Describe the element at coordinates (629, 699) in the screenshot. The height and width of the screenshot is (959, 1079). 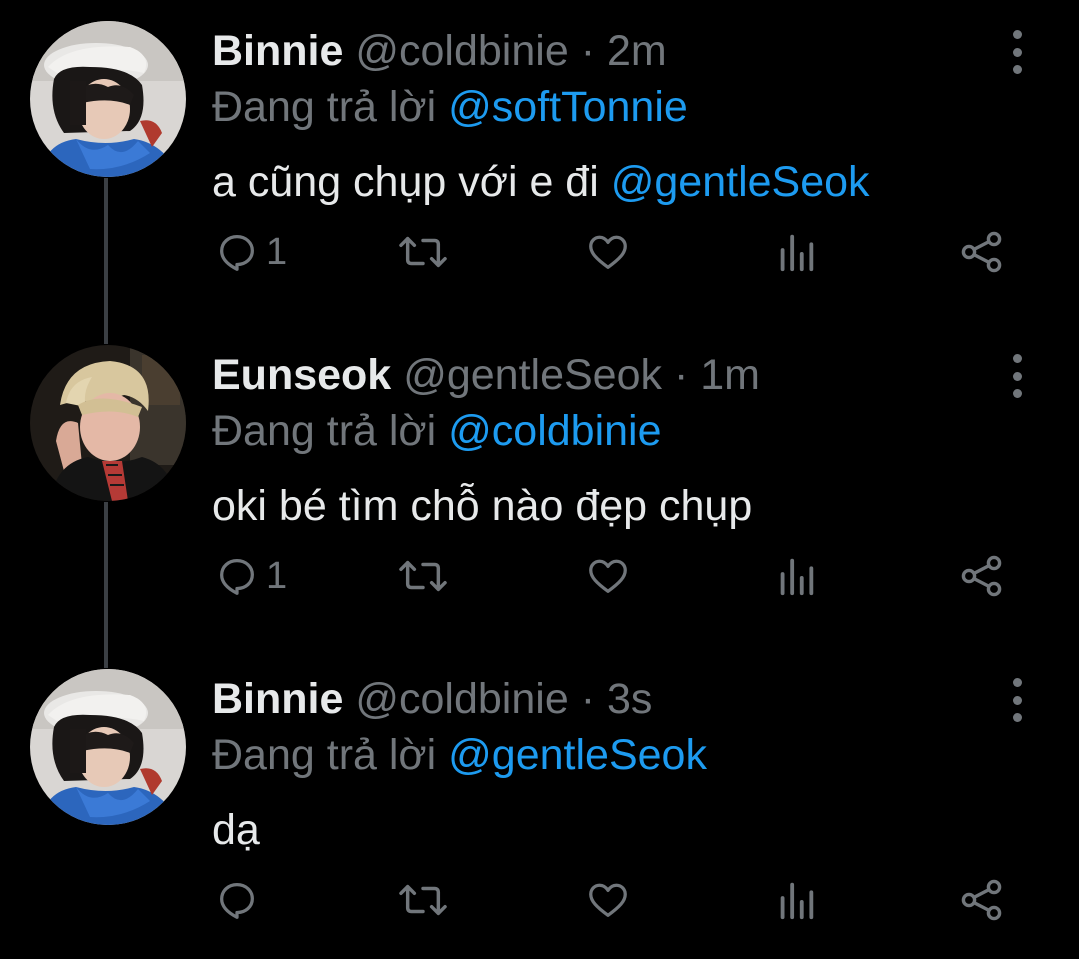
I see `timestamp: 3s` at that location.